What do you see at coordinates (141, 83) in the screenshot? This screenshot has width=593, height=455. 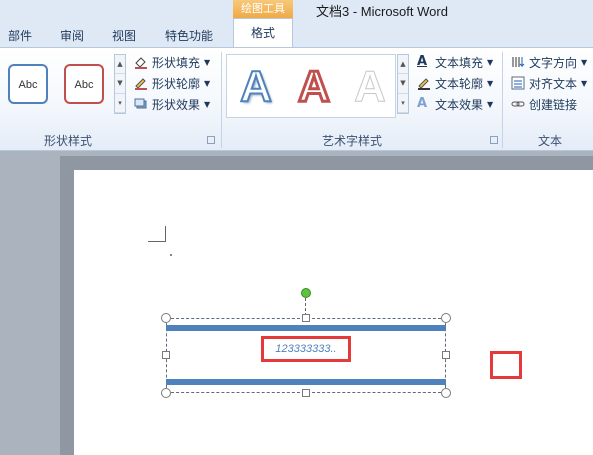 I see `pencil-icon` at bounding box center [141, 83].